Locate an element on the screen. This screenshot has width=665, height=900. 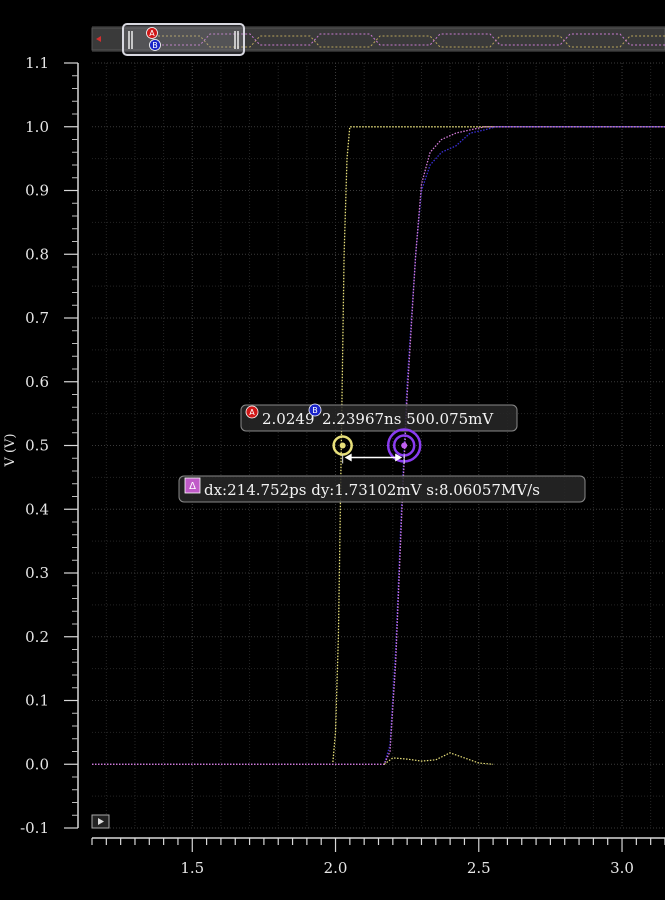
y-tick-label: 0.2 is located at coordinates (37, 637).